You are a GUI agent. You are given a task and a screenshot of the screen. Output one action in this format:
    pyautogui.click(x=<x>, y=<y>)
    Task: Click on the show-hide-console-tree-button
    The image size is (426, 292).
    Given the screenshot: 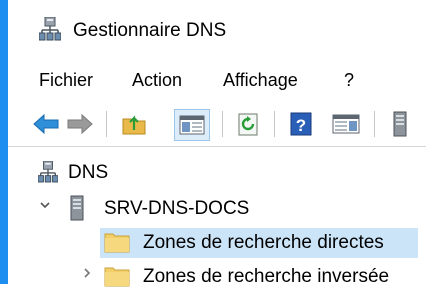 What is the action you would take?
    pyautogui.click(x=192, y=125)
    